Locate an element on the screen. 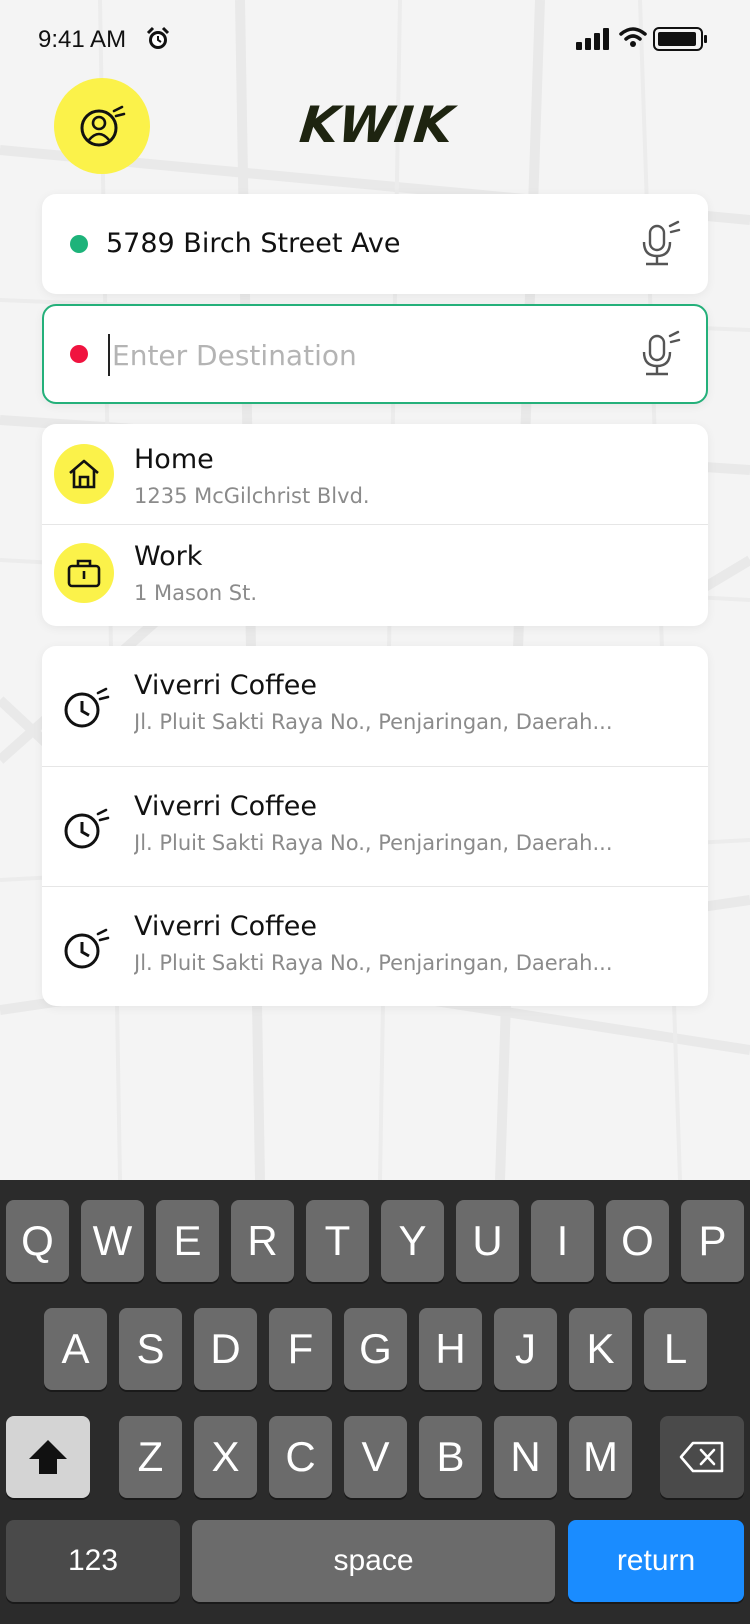 This screenshot has height=1624, width=750. key-l: L is located at coordinates (675, 1349).